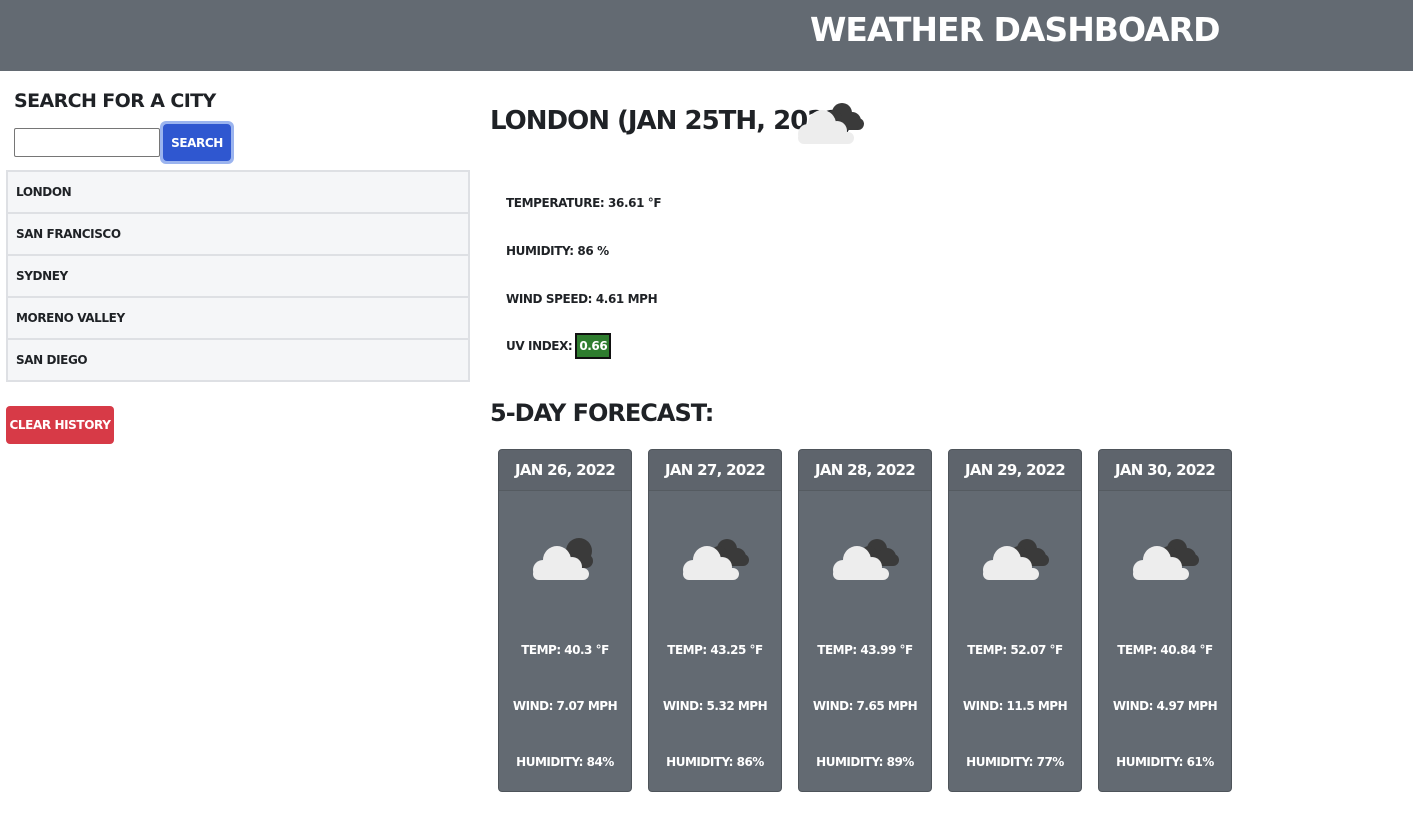 The image size is (1413, 819). Describe the element at coordinates (865, 706) in the screenshot. I see `forecast-wind: Wind: 7.65 MPH` at that location.